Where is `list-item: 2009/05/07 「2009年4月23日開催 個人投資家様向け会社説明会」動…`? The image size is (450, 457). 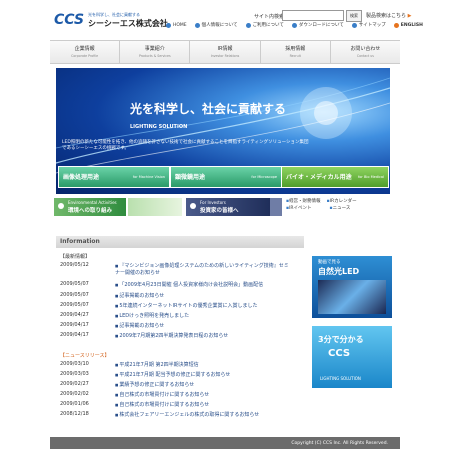 list-item: 2009/05/07 「2009年4月23日開催 個人投資家様向け会社説明会」動… is located at coordinates (180, 286).